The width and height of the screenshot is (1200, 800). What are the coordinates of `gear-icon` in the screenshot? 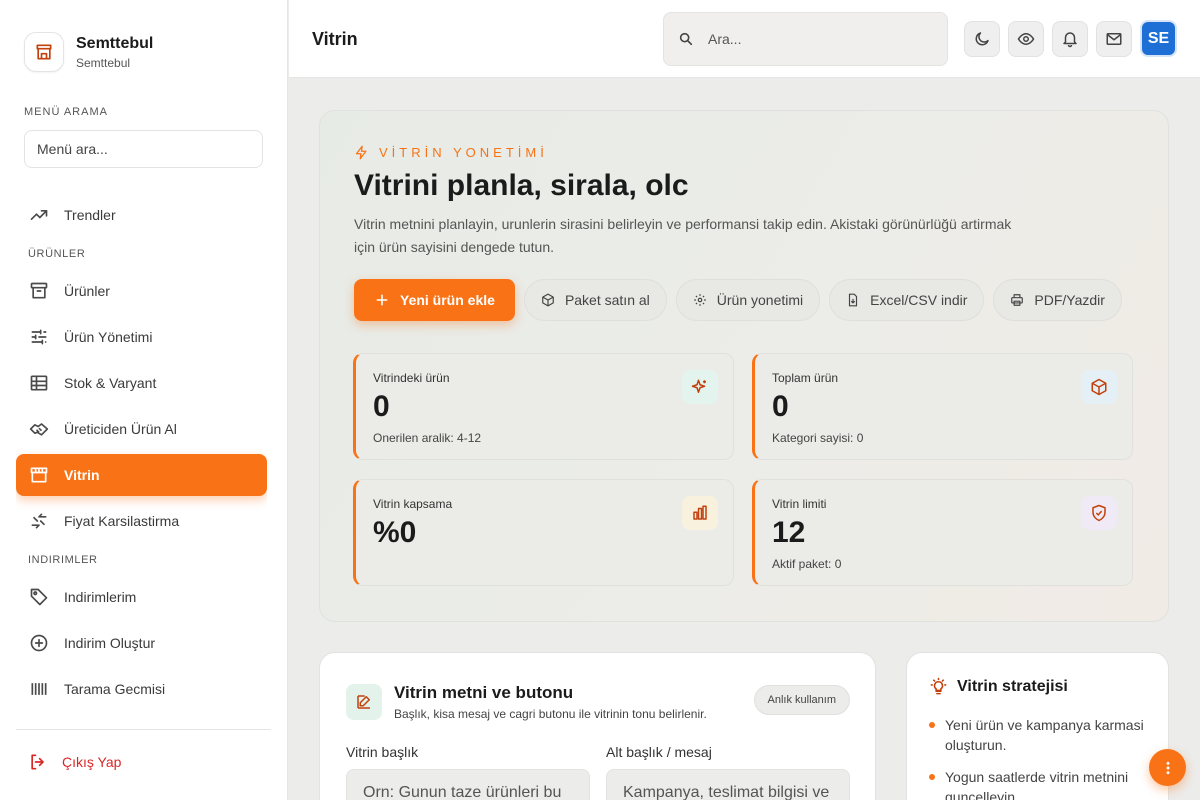 It's located at (700, 300).